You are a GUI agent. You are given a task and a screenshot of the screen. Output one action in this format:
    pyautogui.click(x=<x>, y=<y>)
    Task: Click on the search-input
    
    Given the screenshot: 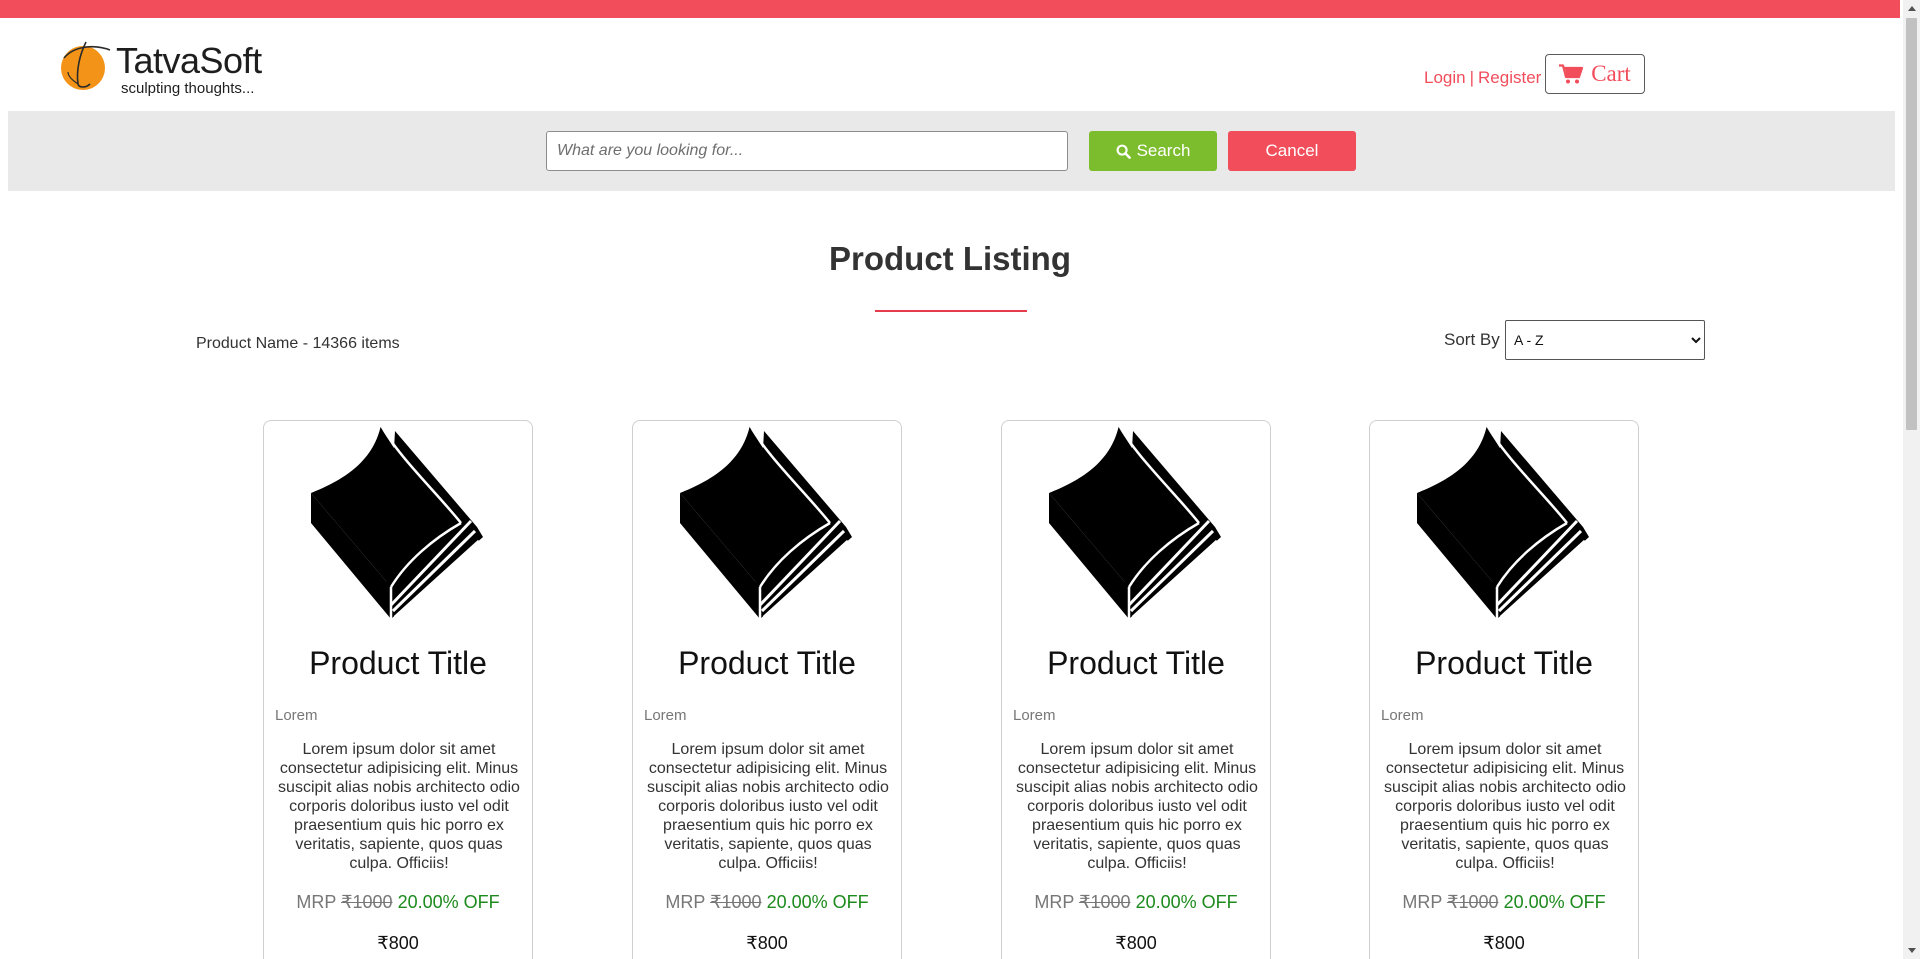 What is the action you would take?
    pyautogui.click(x=807, y=151)
    